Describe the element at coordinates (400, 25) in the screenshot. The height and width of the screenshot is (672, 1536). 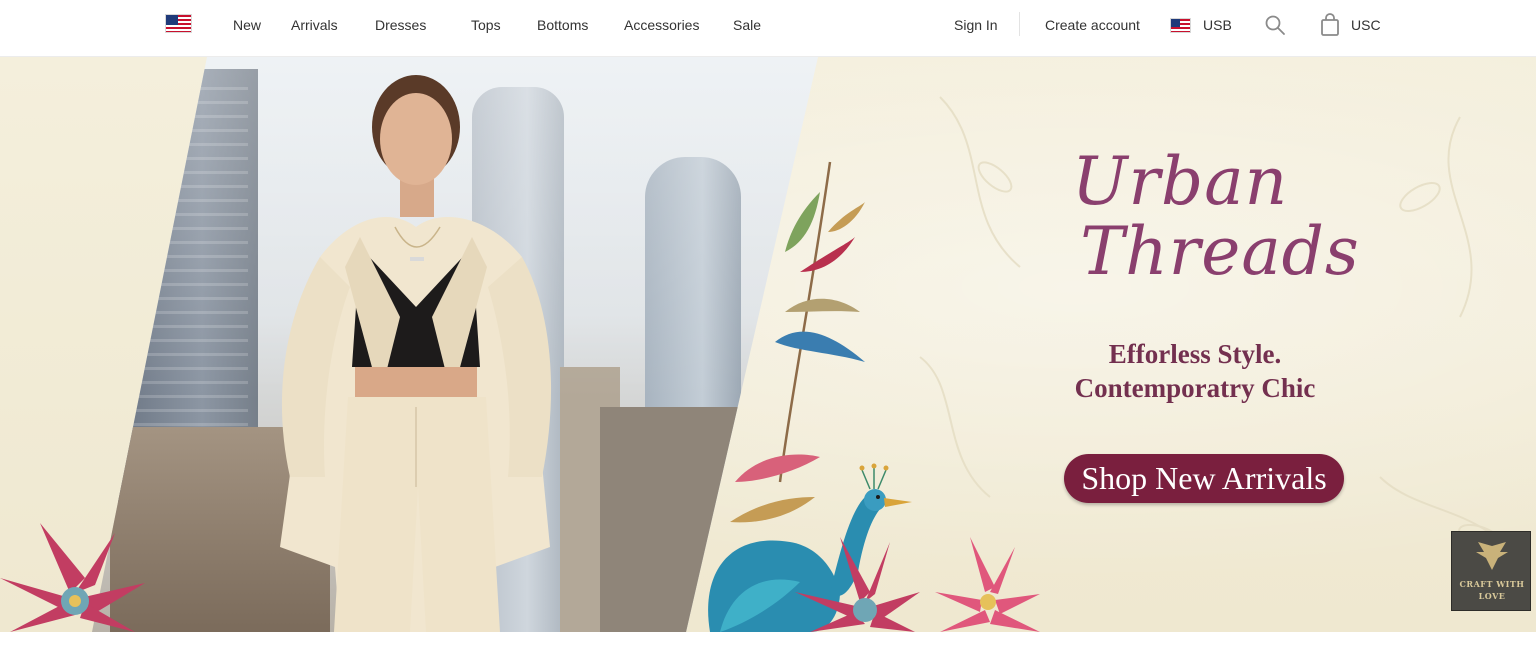
I see `nav-link-dresses: Dresses` at that location.